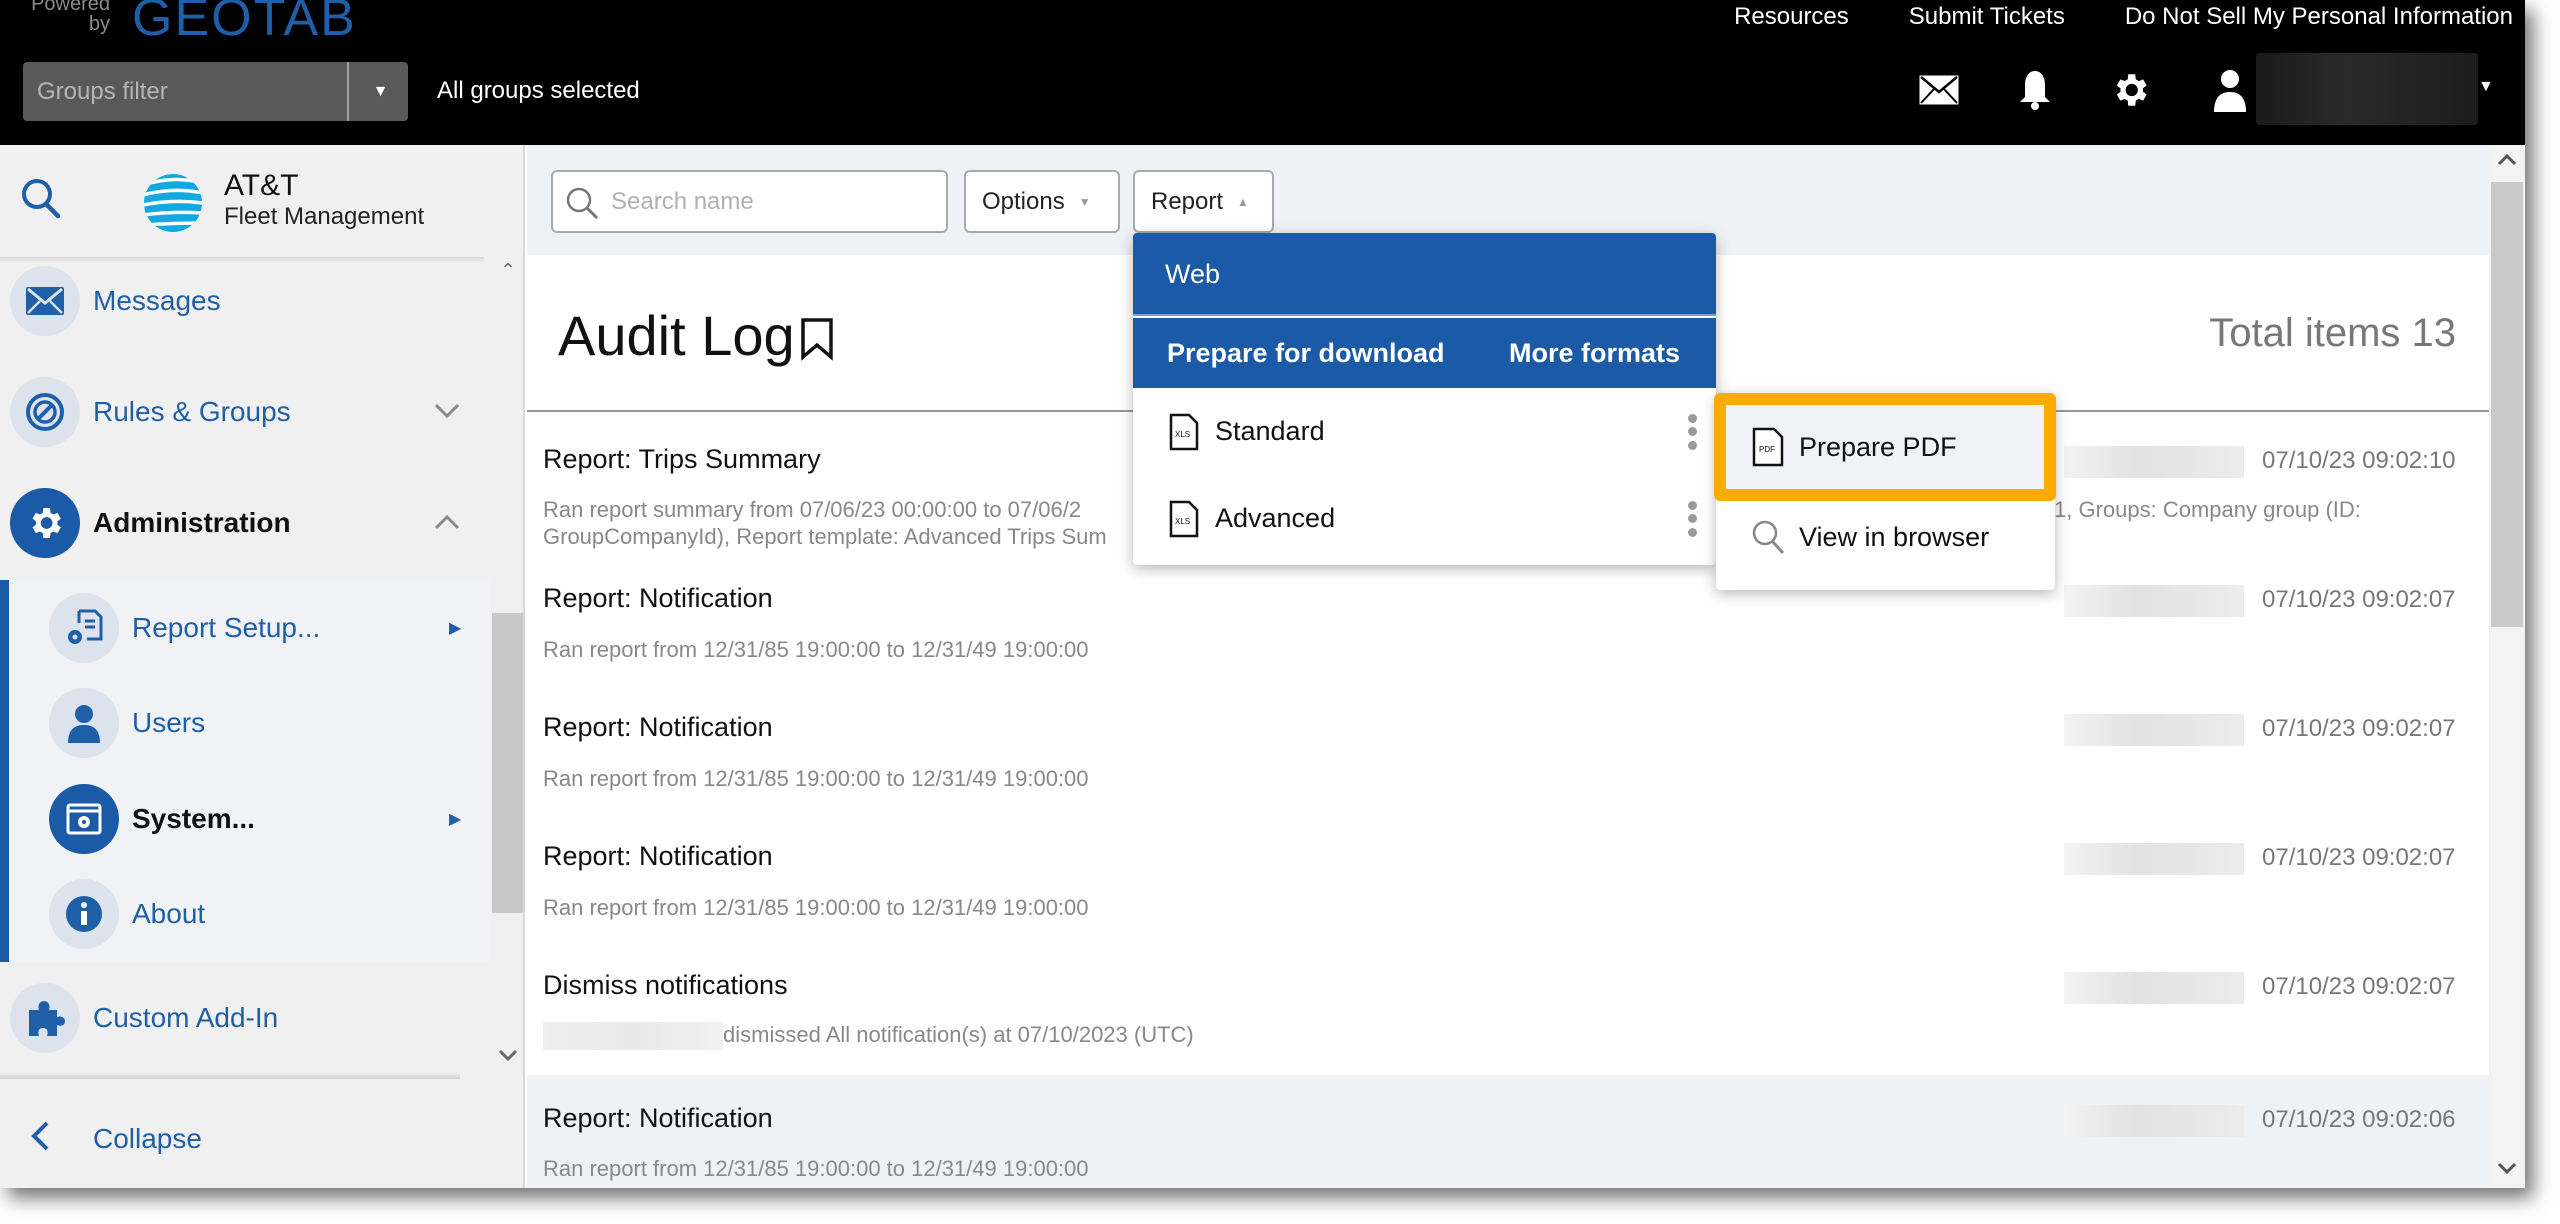 The image size is (2560, 1224). Describe the element at coordinates (682, 459) in the screenshot. I see `row-title: Report: Trips Summary` at that location.